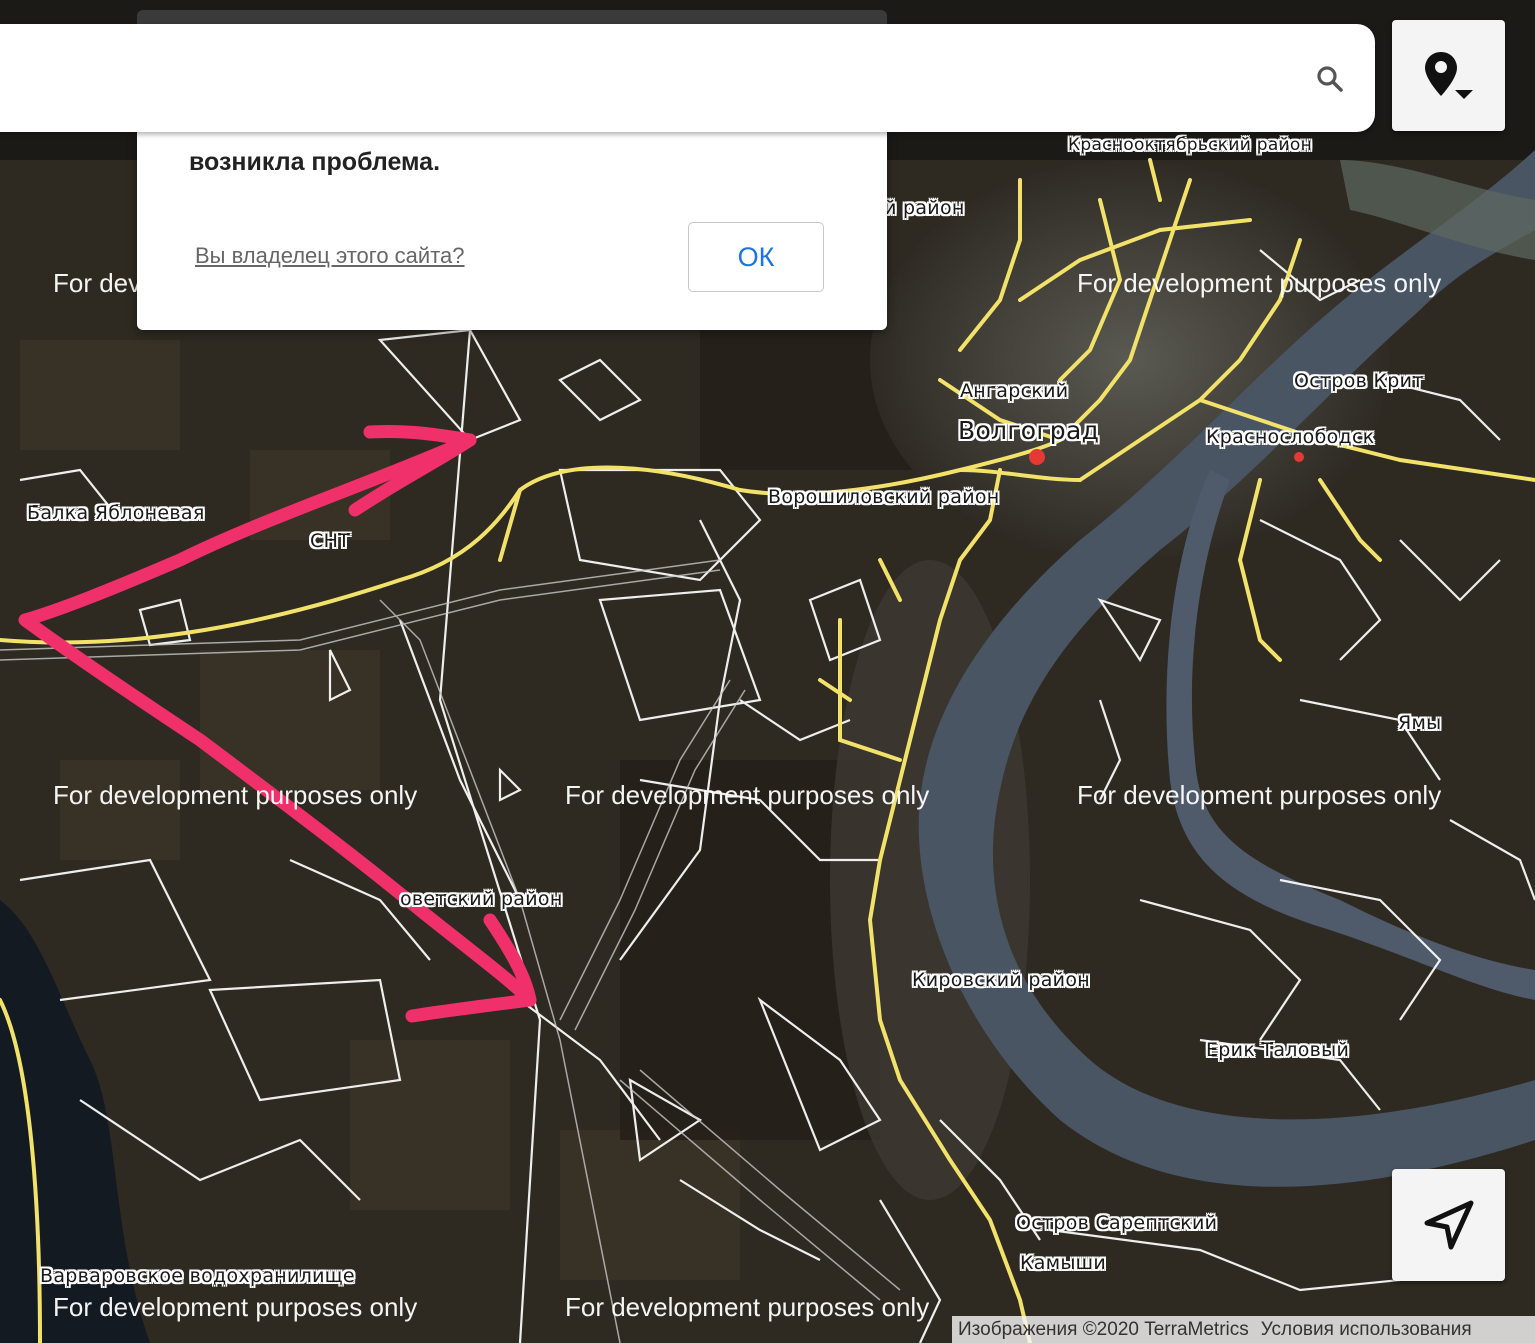 This screenshot has width=1535, height=1343. I want to click on search-icon, so click(1330, 79).